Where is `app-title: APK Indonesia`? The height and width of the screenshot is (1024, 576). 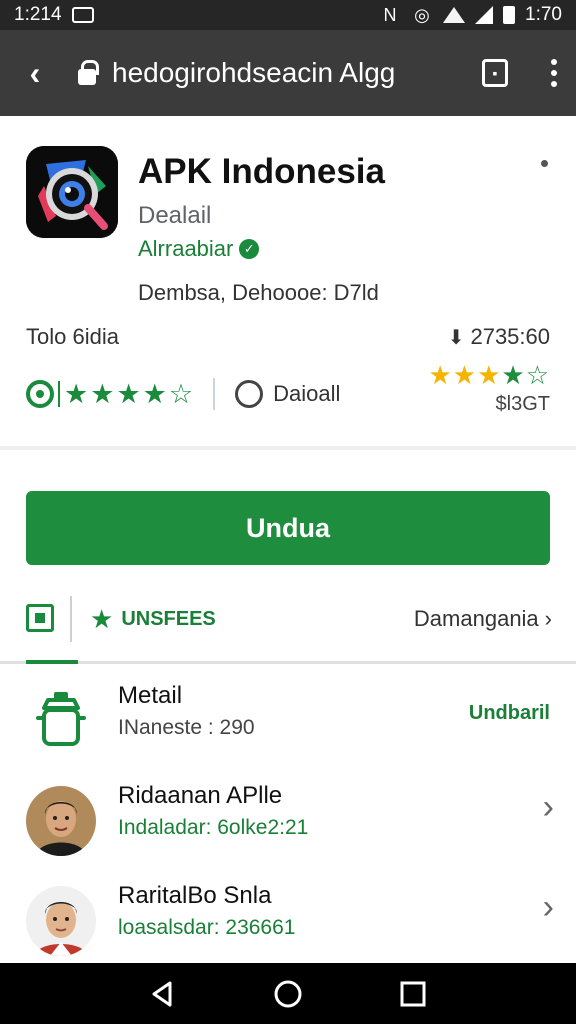 app-title: APK Indonesia is located at coordinates (261, 171).